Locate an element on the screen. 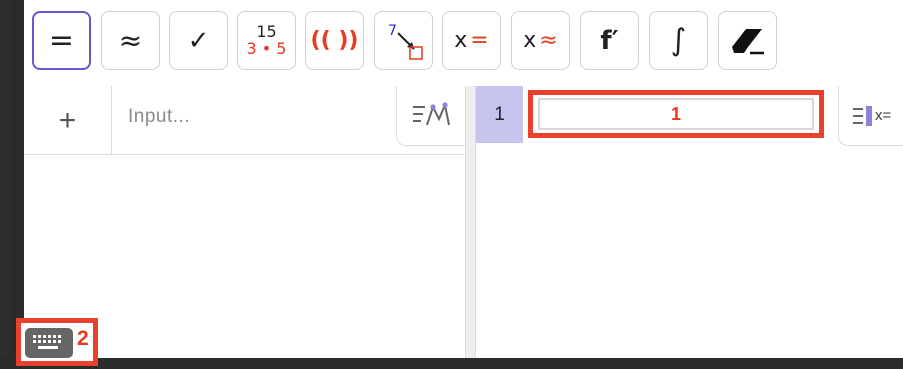 The width and height of the screenshot is (903, 369). numeric-button: ≈ is located at coordinates (130, 40).